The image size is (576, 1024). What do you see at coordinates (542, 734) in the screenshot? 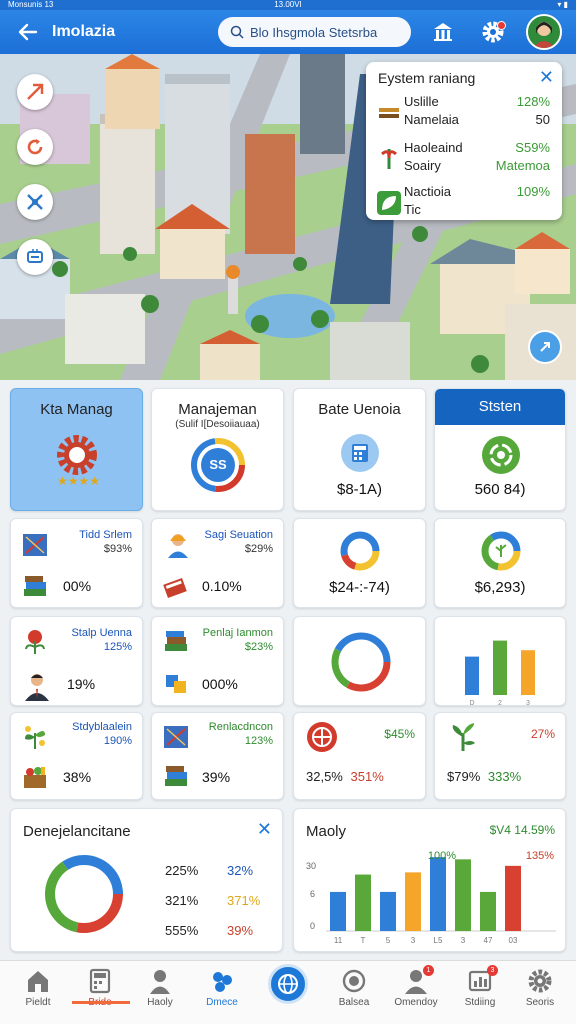
I see `stat-pct: 27%` at bounding box center [542, 734].